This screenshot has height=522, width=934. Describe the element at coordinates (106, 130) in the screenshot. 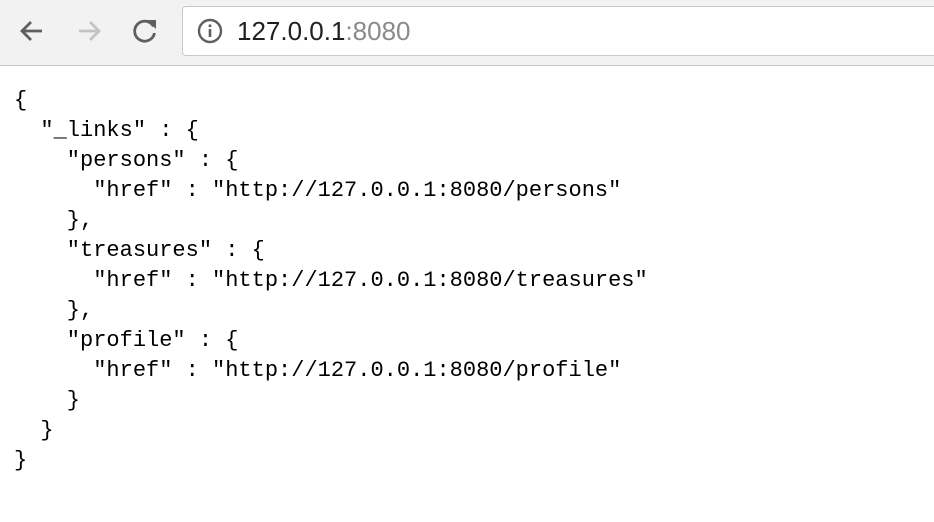

I see `json-line: "_links" : {` at that location.